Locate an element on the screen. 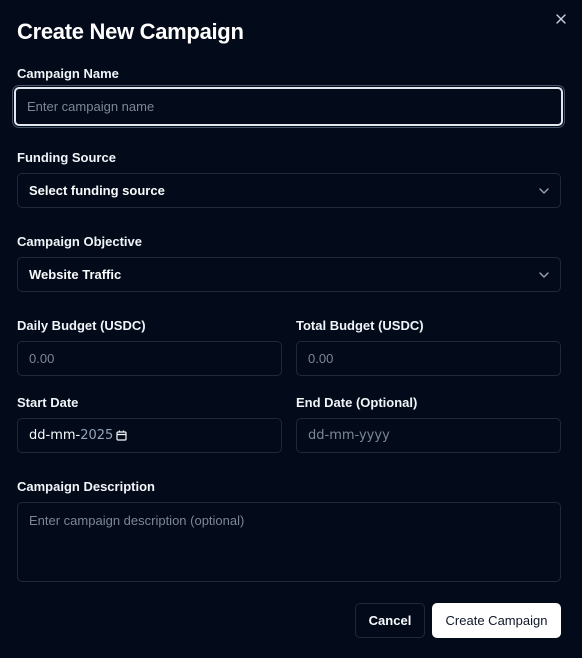  cancel-button: Cancel is located at coordinates (390, 620).